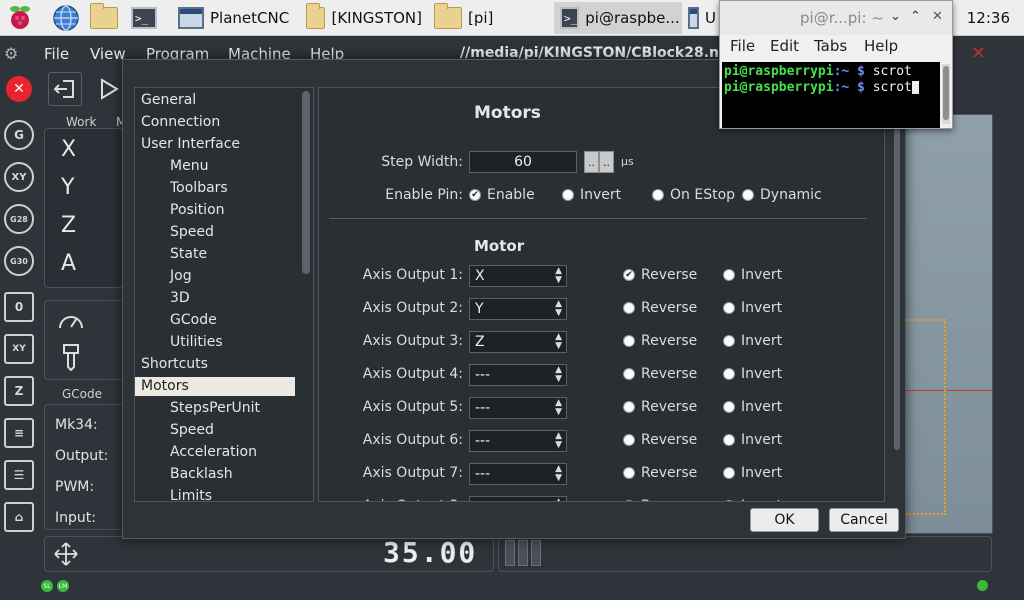 The image size is (1024, 600). I want to click on xy-zero-icon: XY, so click(19, 349).